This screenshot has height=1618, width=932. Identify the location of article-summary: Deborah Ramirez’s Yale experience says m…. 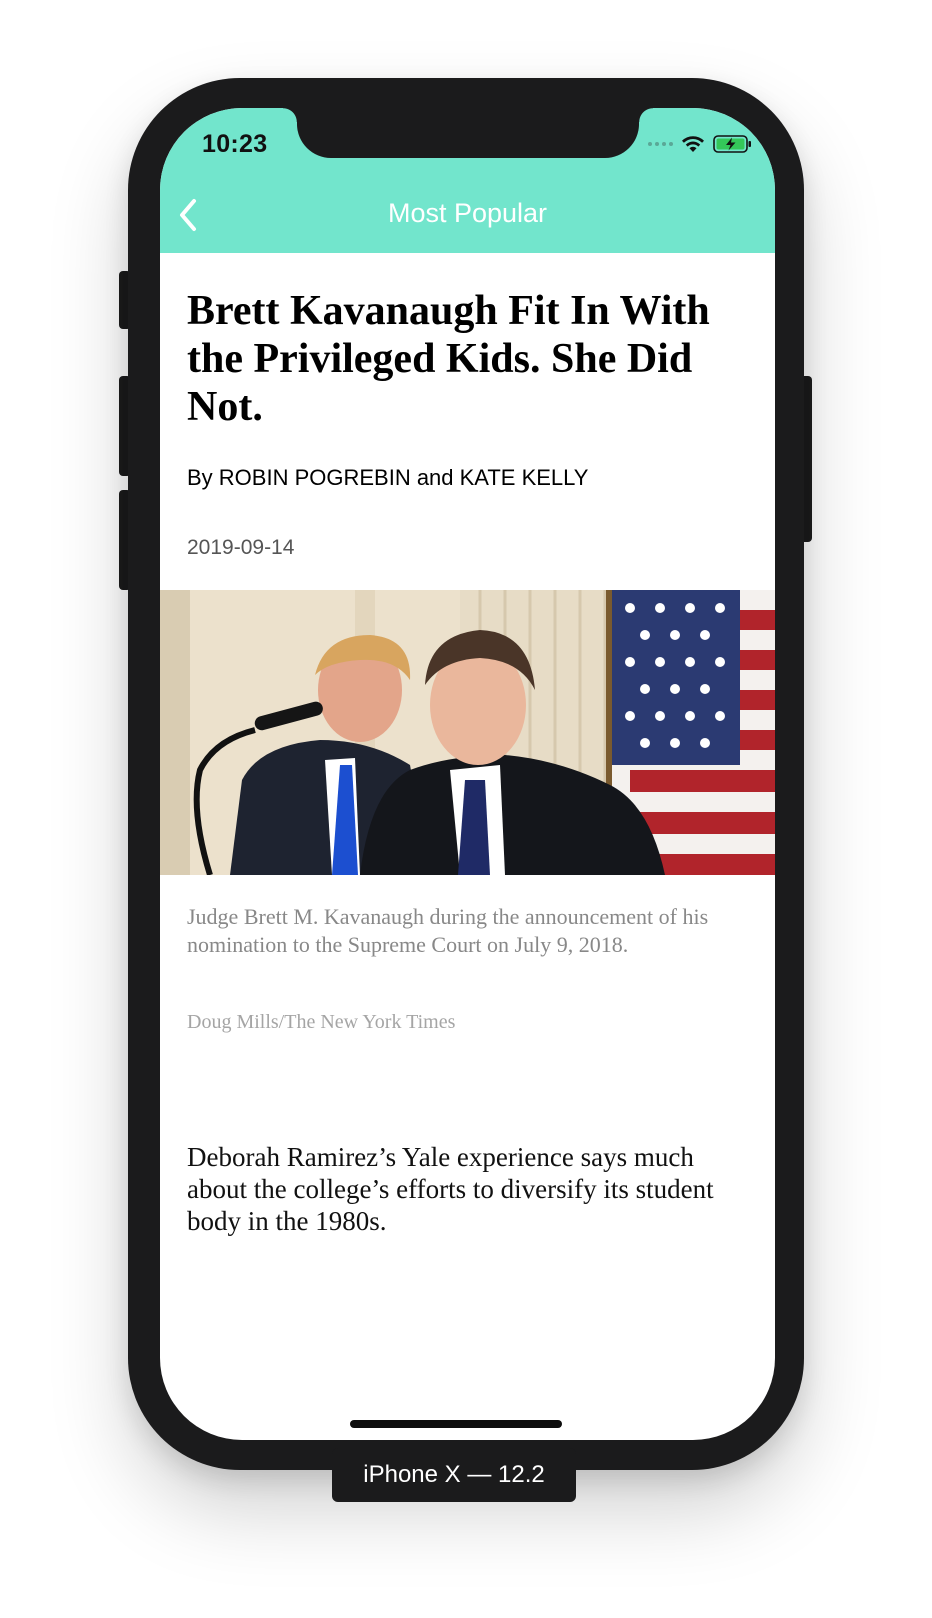
(450, 1189).